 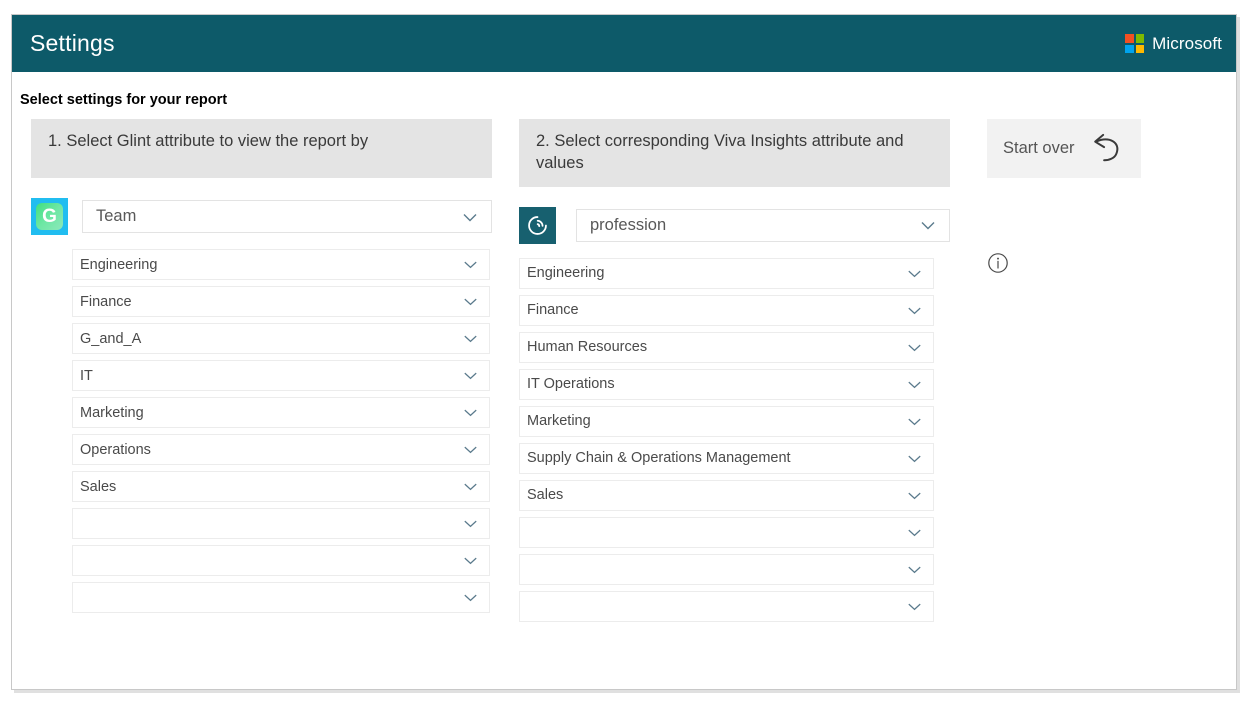 I want to click on section-title: Select settings for your report, so click(x=124, y=100).